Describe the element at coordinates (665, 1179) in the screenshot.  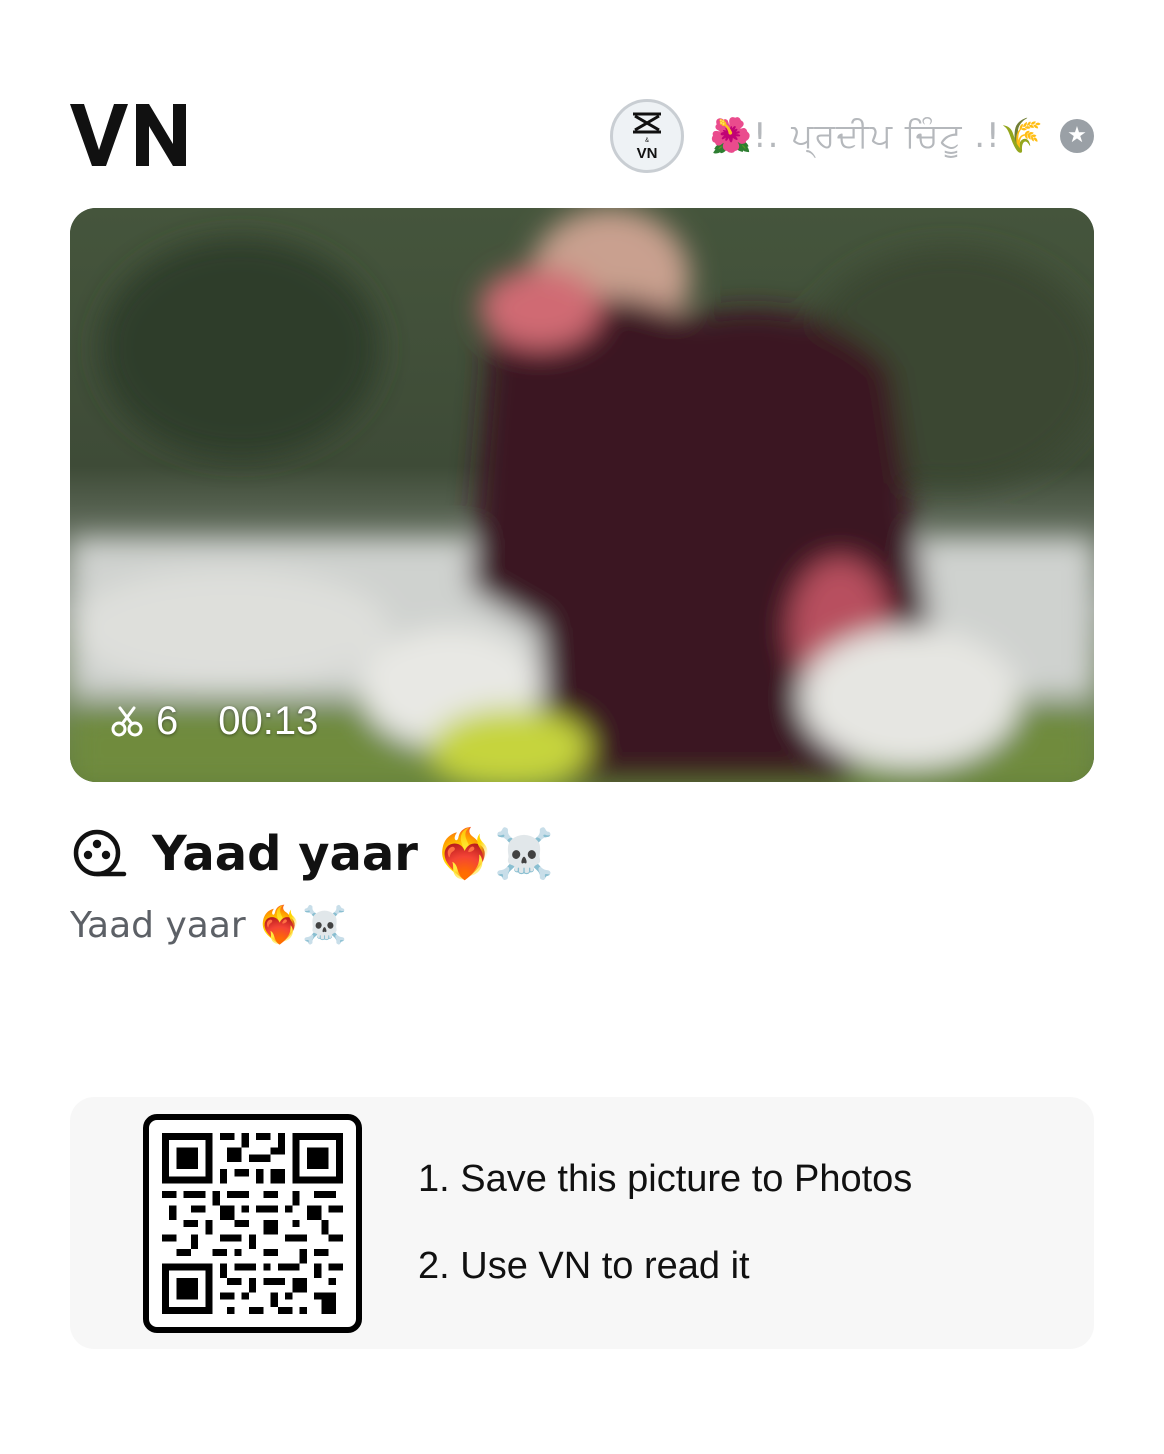
I see `instruction-step-1: 1. Save this picture to Photos` at that location.